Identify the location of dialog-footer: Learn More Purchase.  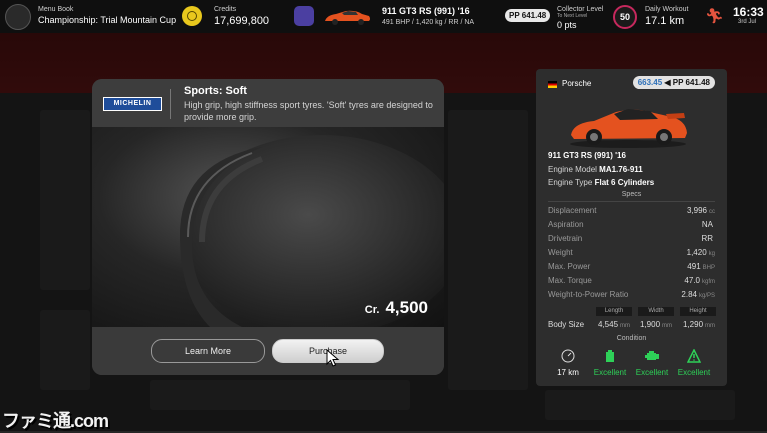
(268, 351).